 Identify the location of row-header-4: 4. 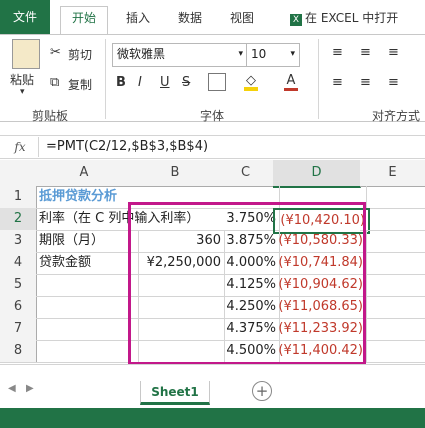
(18, 263).